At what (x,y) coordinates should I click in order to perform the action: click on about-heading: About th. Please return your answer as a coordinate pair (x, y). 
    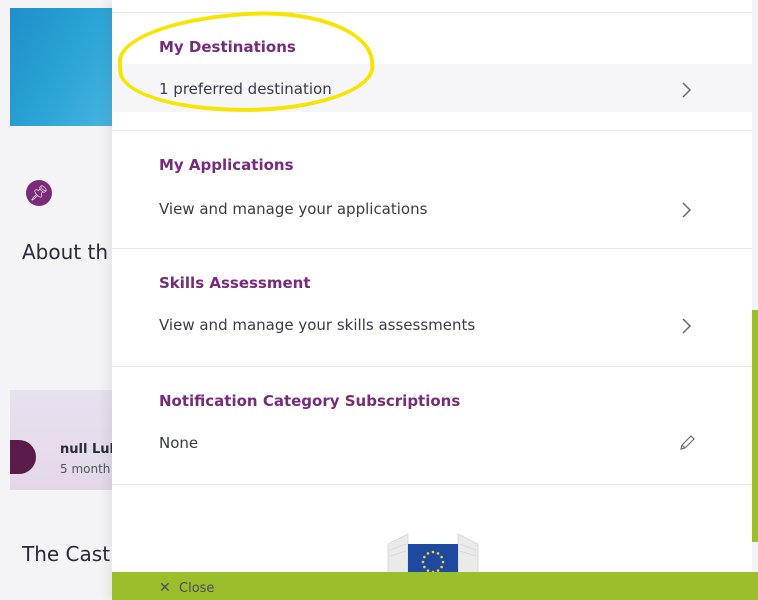
    Looking at the image, I should click on (65, 252).